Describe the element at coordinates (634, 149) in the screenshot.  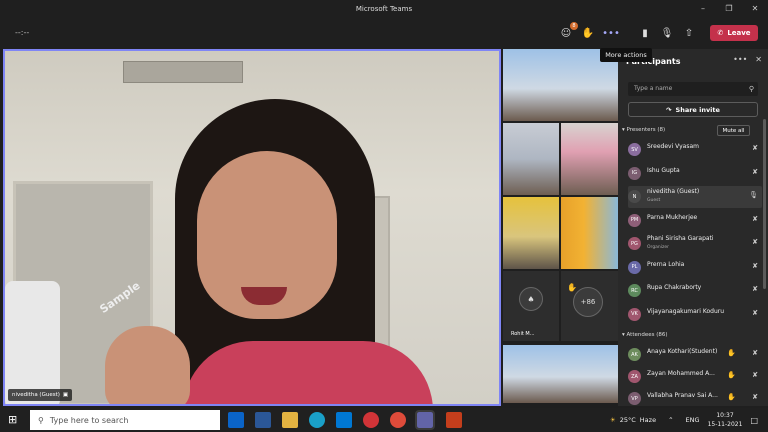
I see `avatar: SV` at that location.